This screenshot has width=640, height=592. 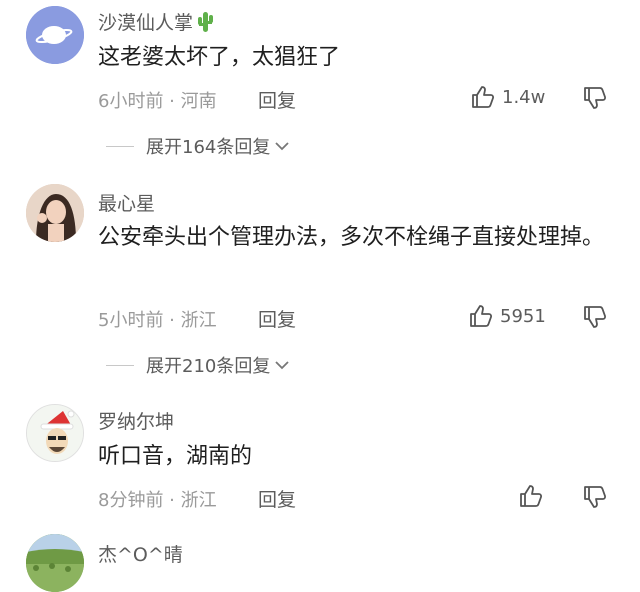 I want to click on comment-text: 听口音，湖南的, so click(x=175, y=456).